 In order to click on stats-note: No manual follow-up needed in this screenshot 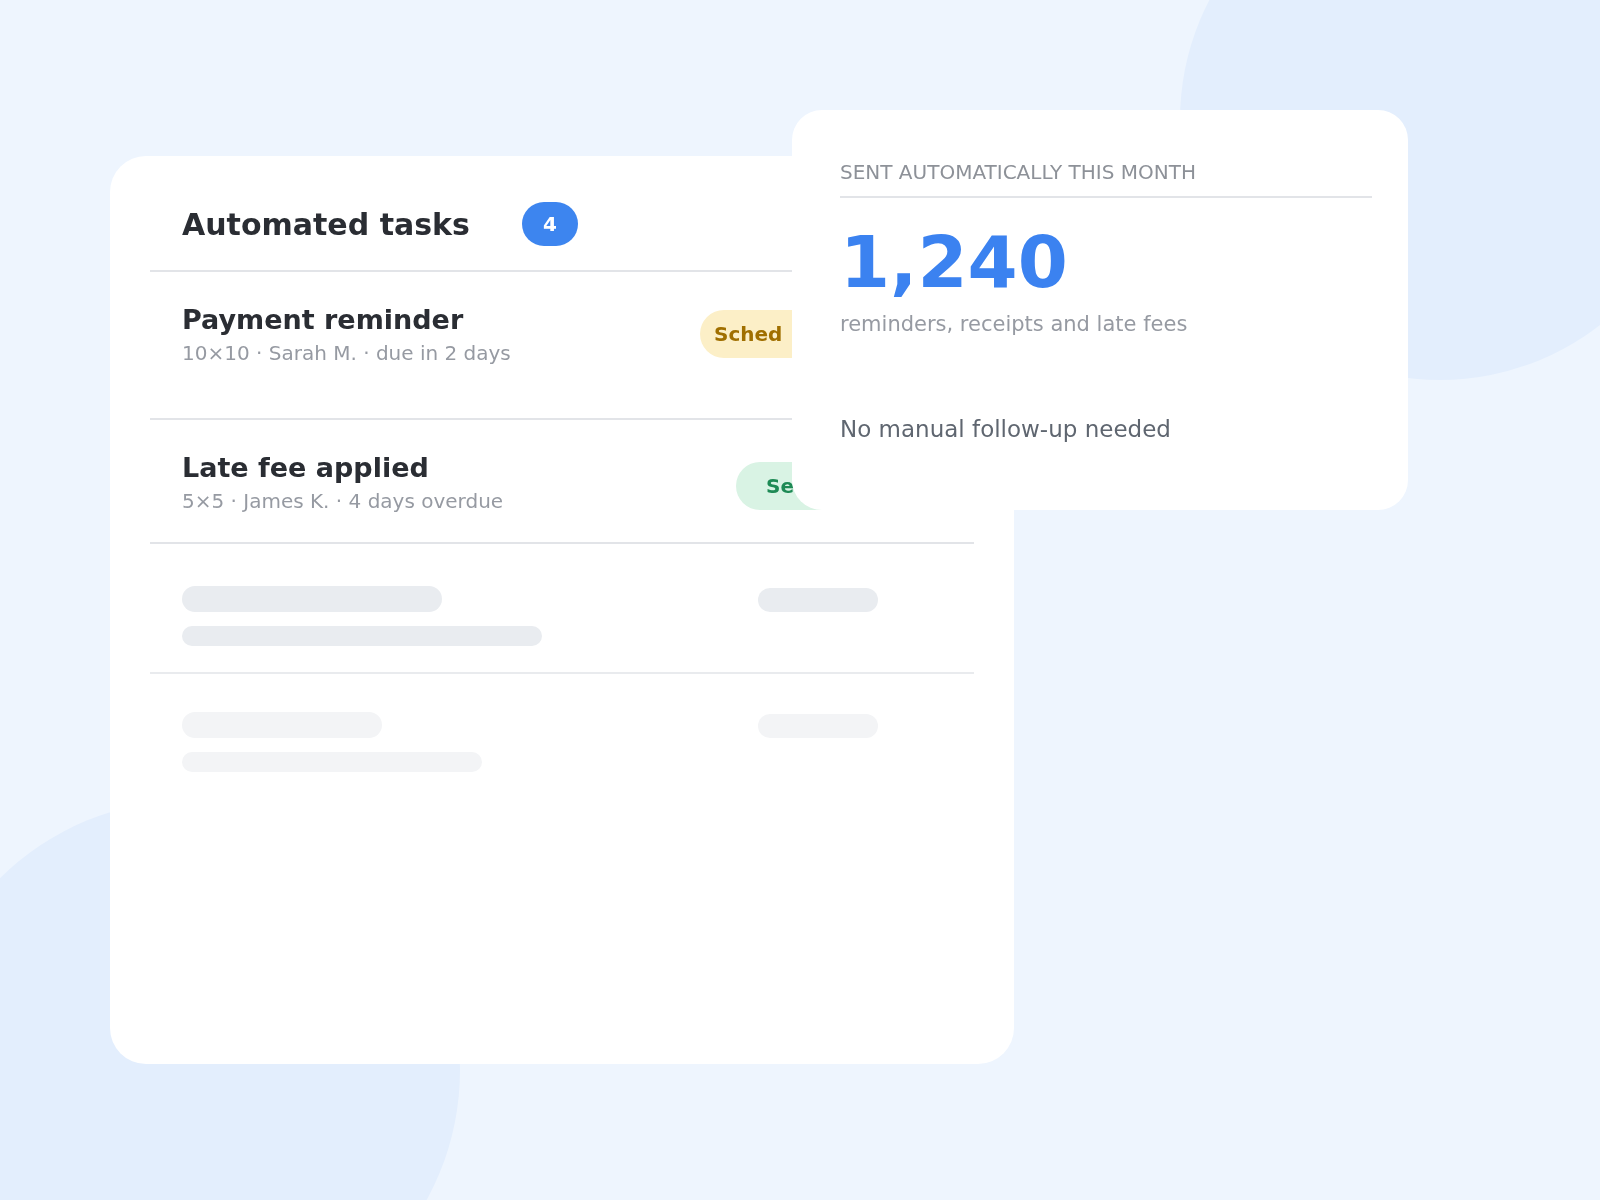, I will do `click(1006, 429)`.